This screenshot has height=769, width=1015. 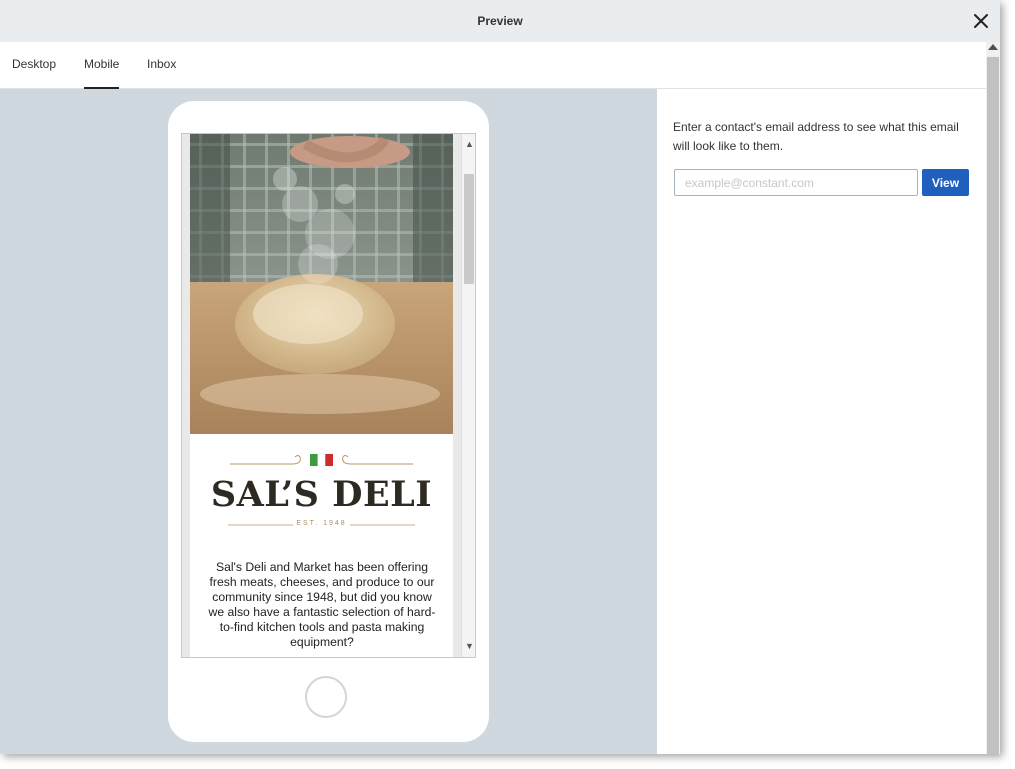 What do you see at coordinates (321, 494) in the screenshot?
I see `brand-logo-text: SAL’S DELI` at bounding box center [321, 494].